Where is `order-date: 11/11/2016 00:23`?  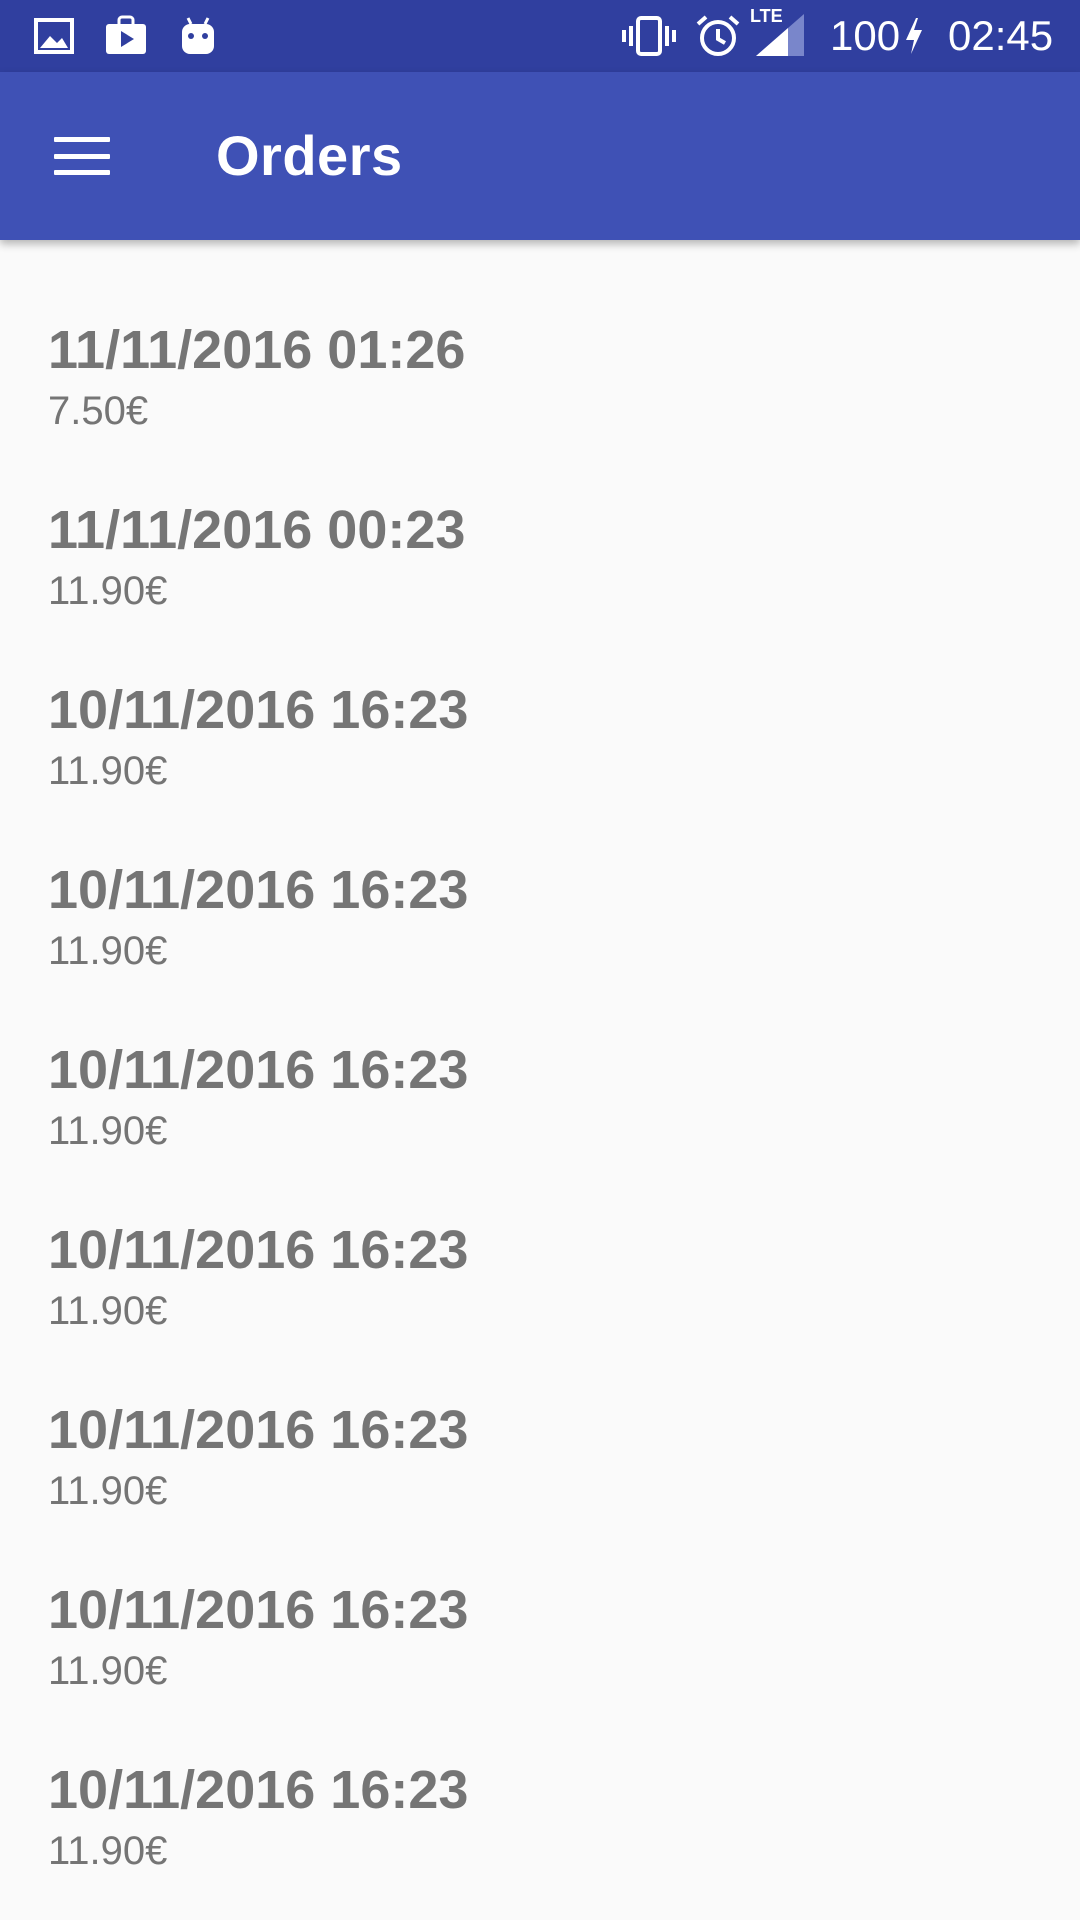
order-date: 11/11/2016 00:23 is located at coordinates (257, 530).